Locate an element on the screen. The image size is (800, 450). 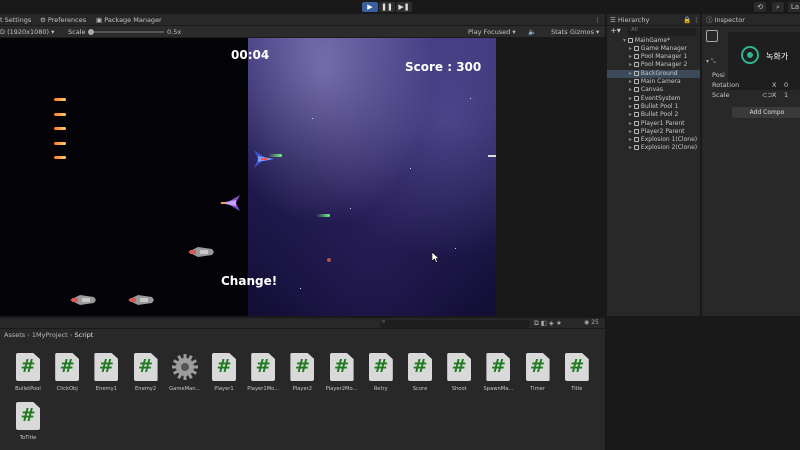
asset-item: # Timer is located at coordinates (538, 379).